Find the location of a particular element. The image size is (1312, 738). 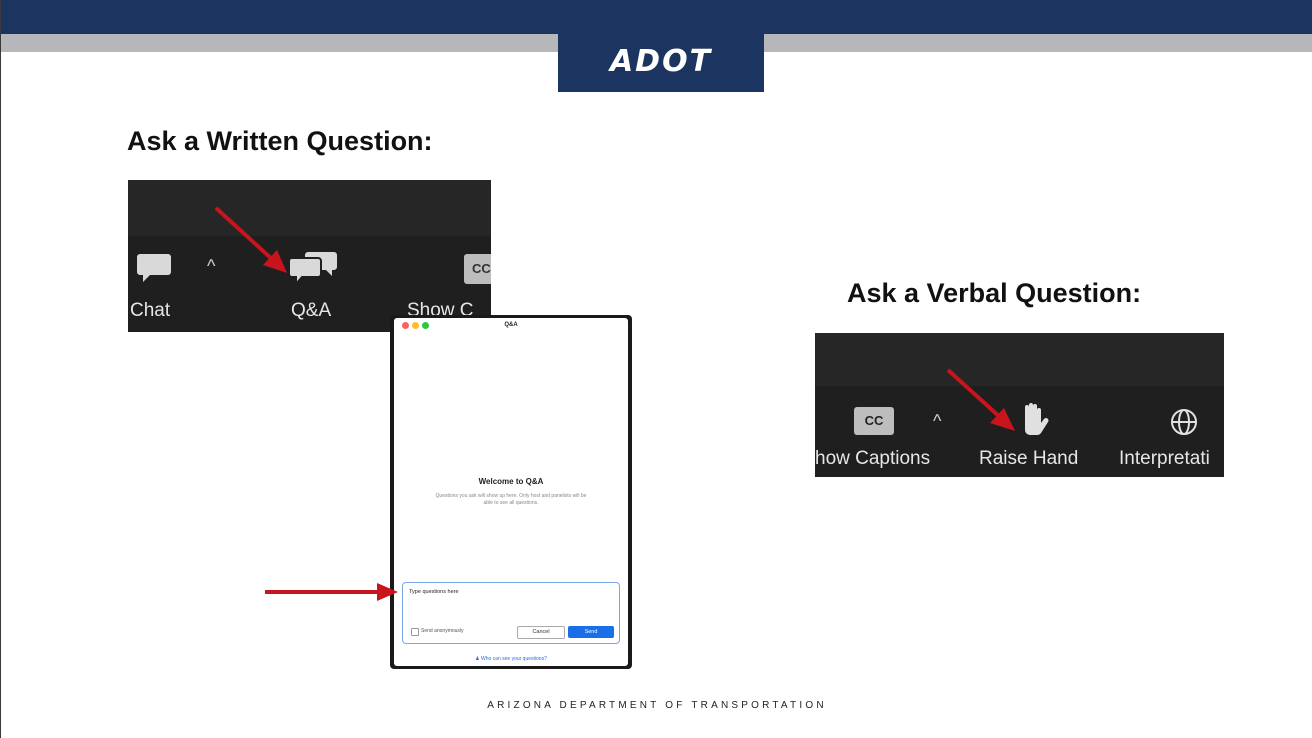

arrow-to-raise-hand is located at coordinates (980, 399).